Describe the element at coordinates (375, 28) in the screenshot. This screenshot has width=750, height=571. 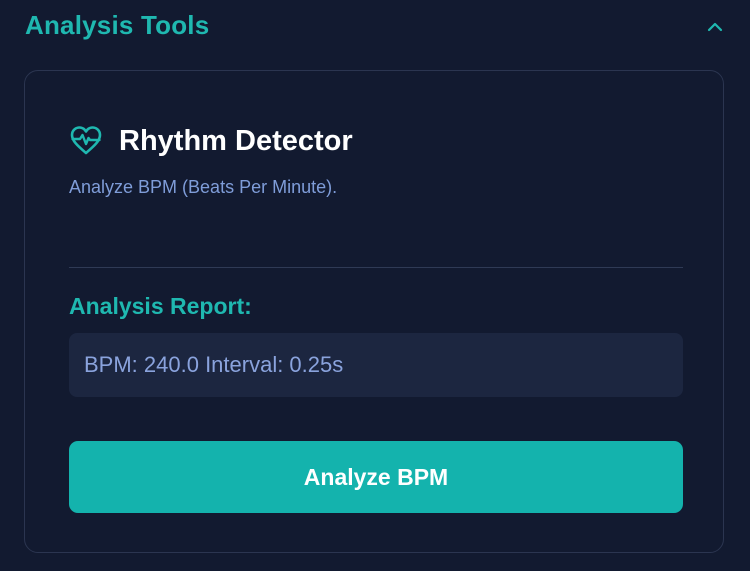
I see `section-header: Analysis Tools` at that location.